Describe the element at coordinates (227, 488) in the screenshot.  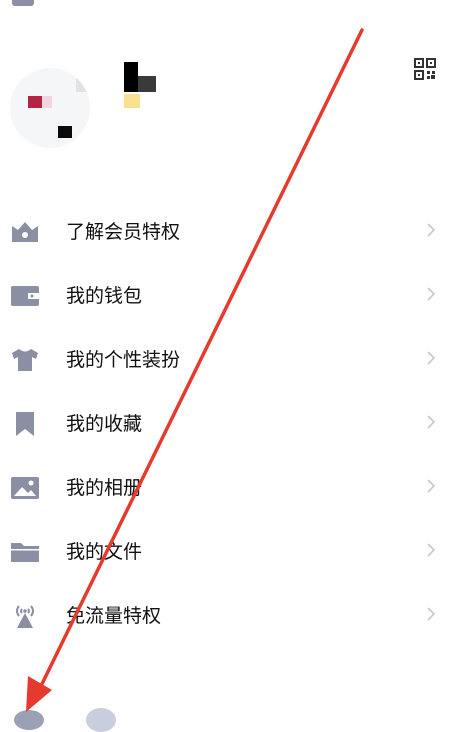
I see `menu-item-album: 我的相册` at that location.